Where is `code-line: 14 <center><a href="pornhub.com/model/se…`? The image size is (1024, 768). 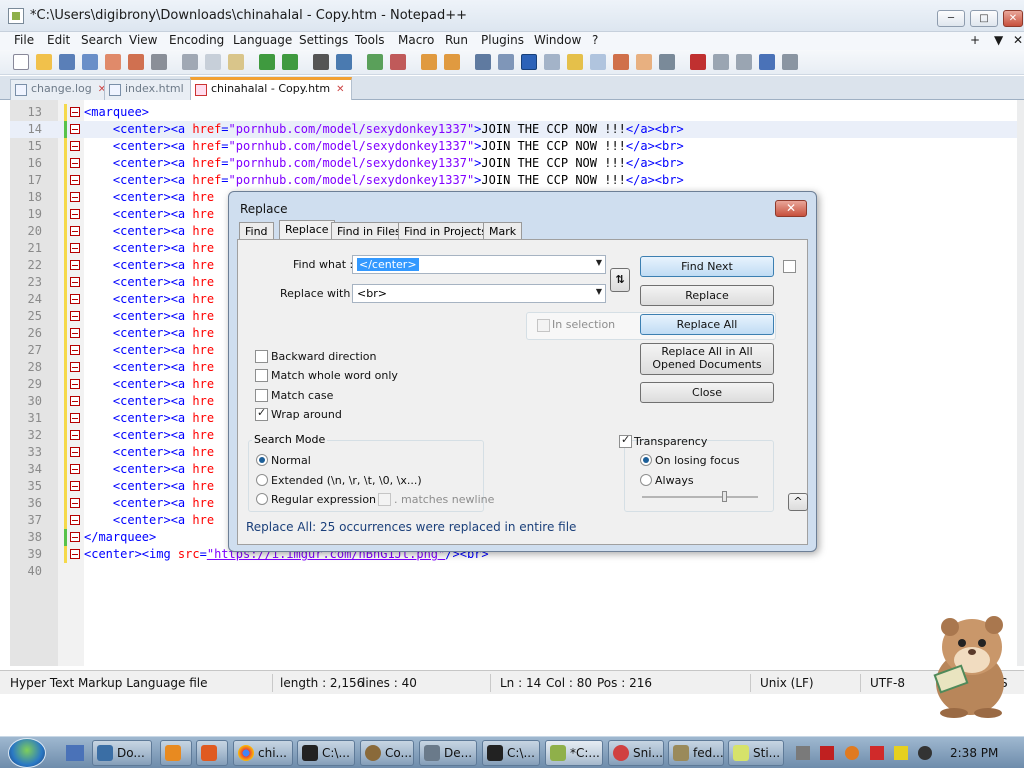 code-line: 14 <center><a href="pornhub.com/model/se… is located at coordinates (513, 129).